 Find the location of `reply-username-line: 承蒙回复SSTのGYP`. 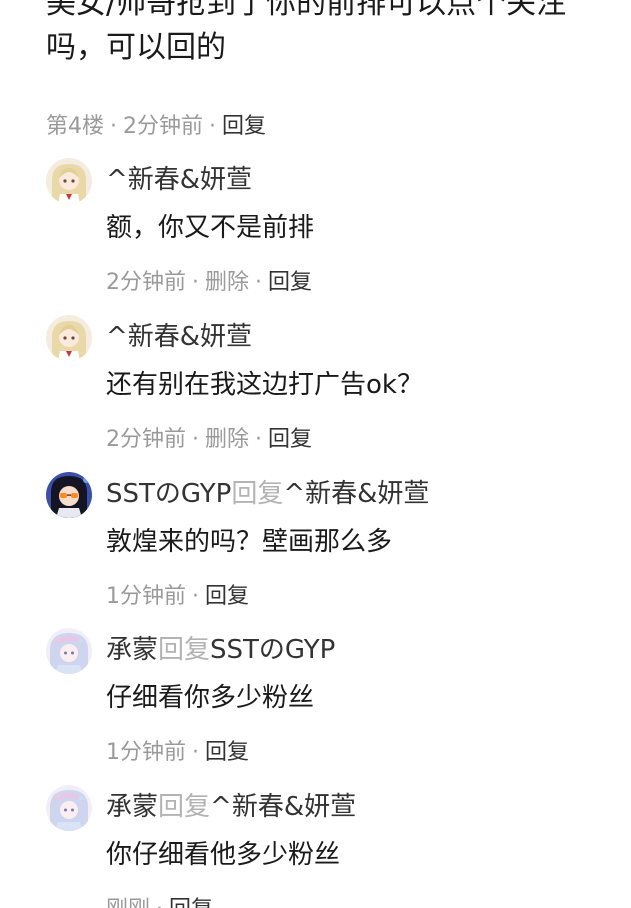

reply-username-line: 承蒙回复SSTのGYP is located at coordinates (220, 650).